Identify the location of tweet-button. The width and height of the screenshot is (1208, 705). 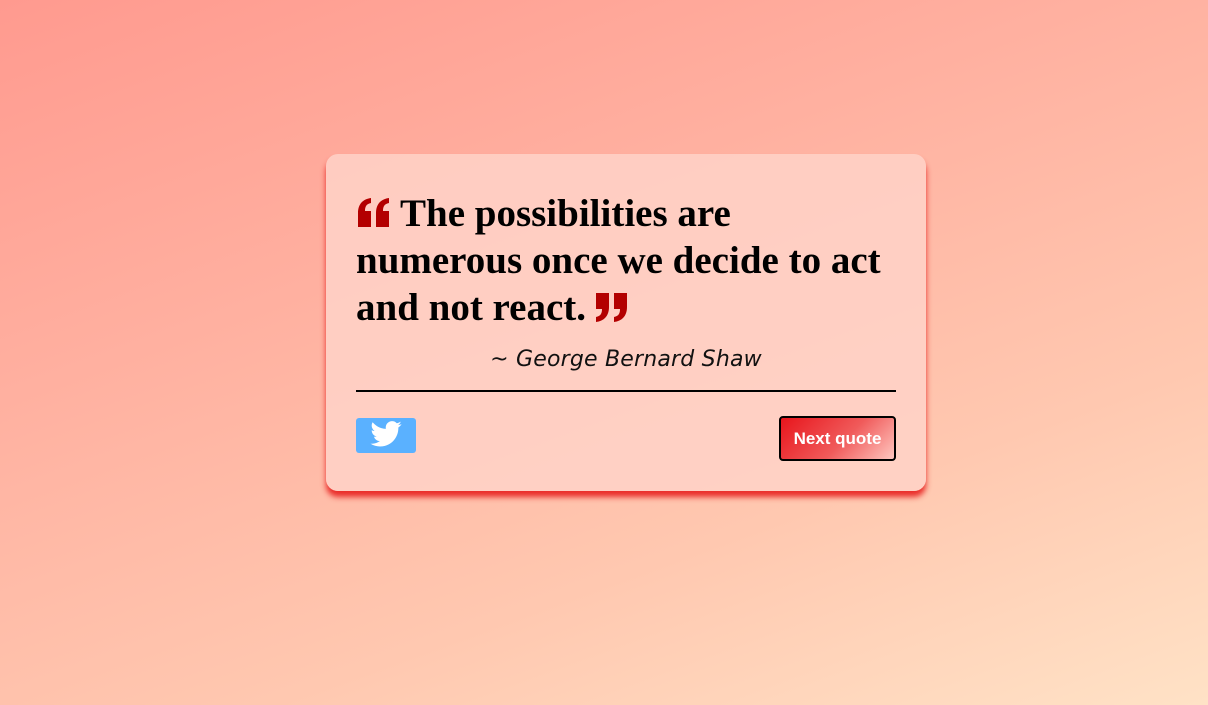
(386, 435).